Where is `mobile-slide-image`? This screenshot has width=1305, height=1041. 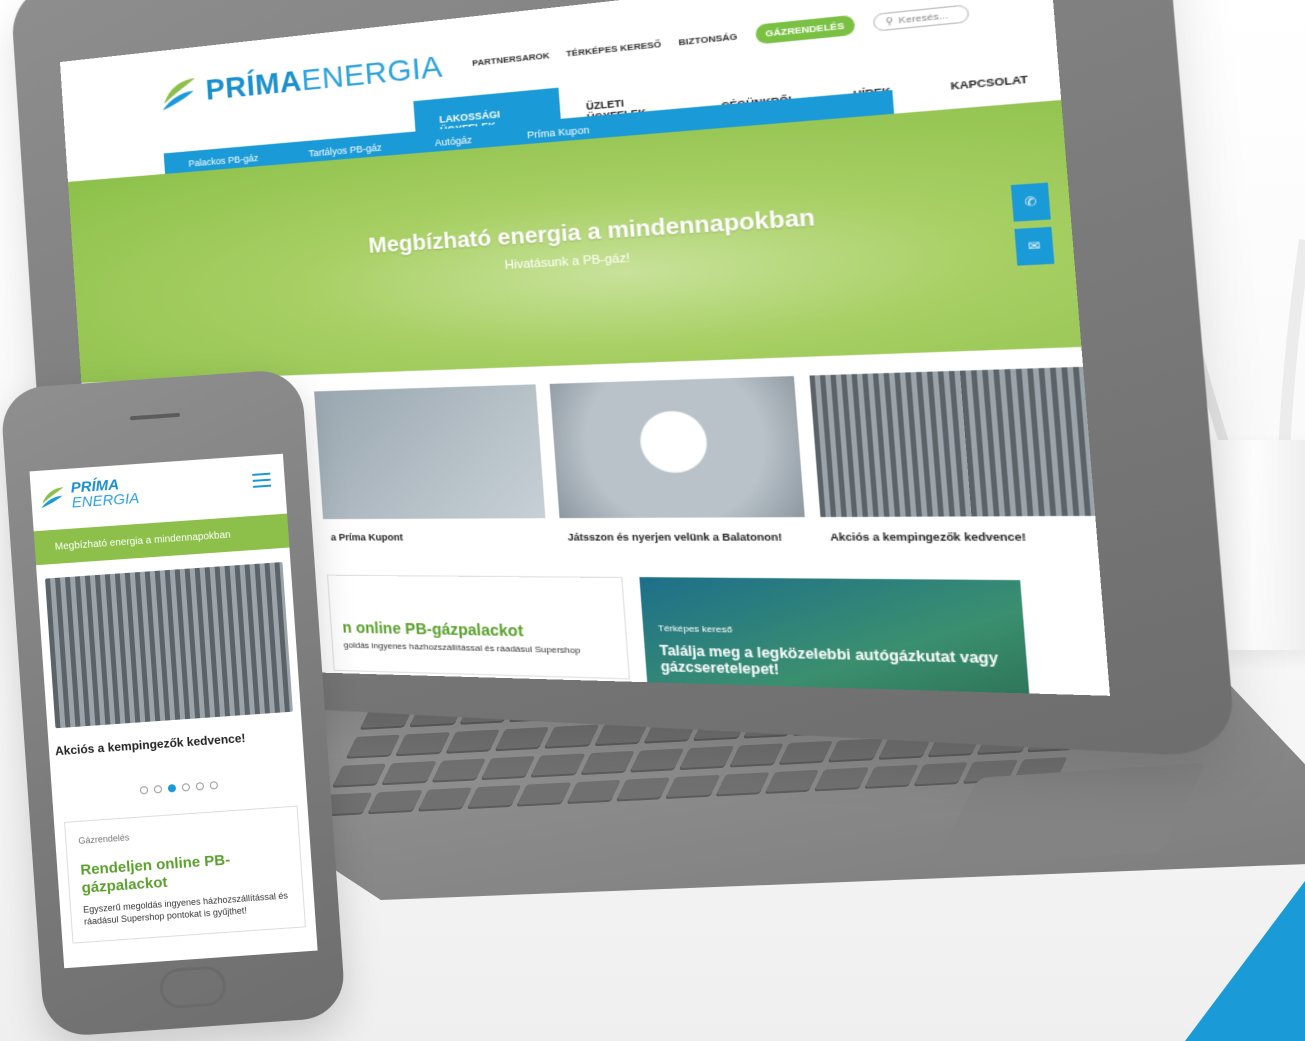
mobile-slide-image is located at coordinates (169, 645).